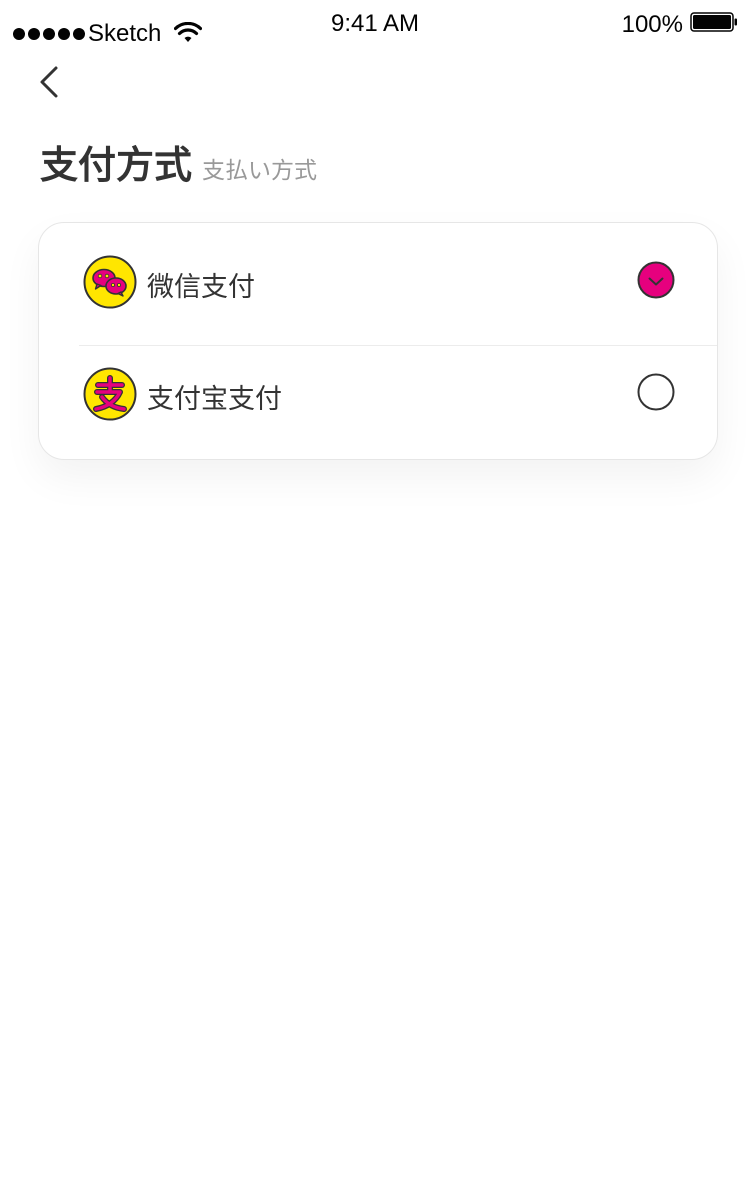 Image resolution: width=750 pixels, height=1202 pixels. I want to click on battery-percentage: 100%, so click(652, 24).